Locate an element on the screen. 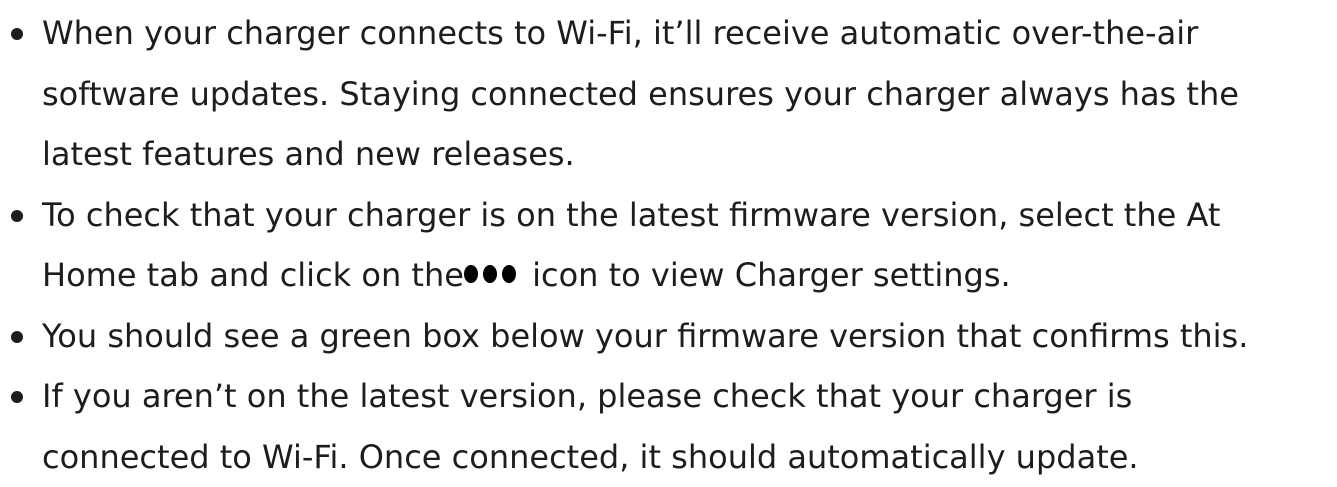  three-dots-icon is located at coordinates (490, 274).